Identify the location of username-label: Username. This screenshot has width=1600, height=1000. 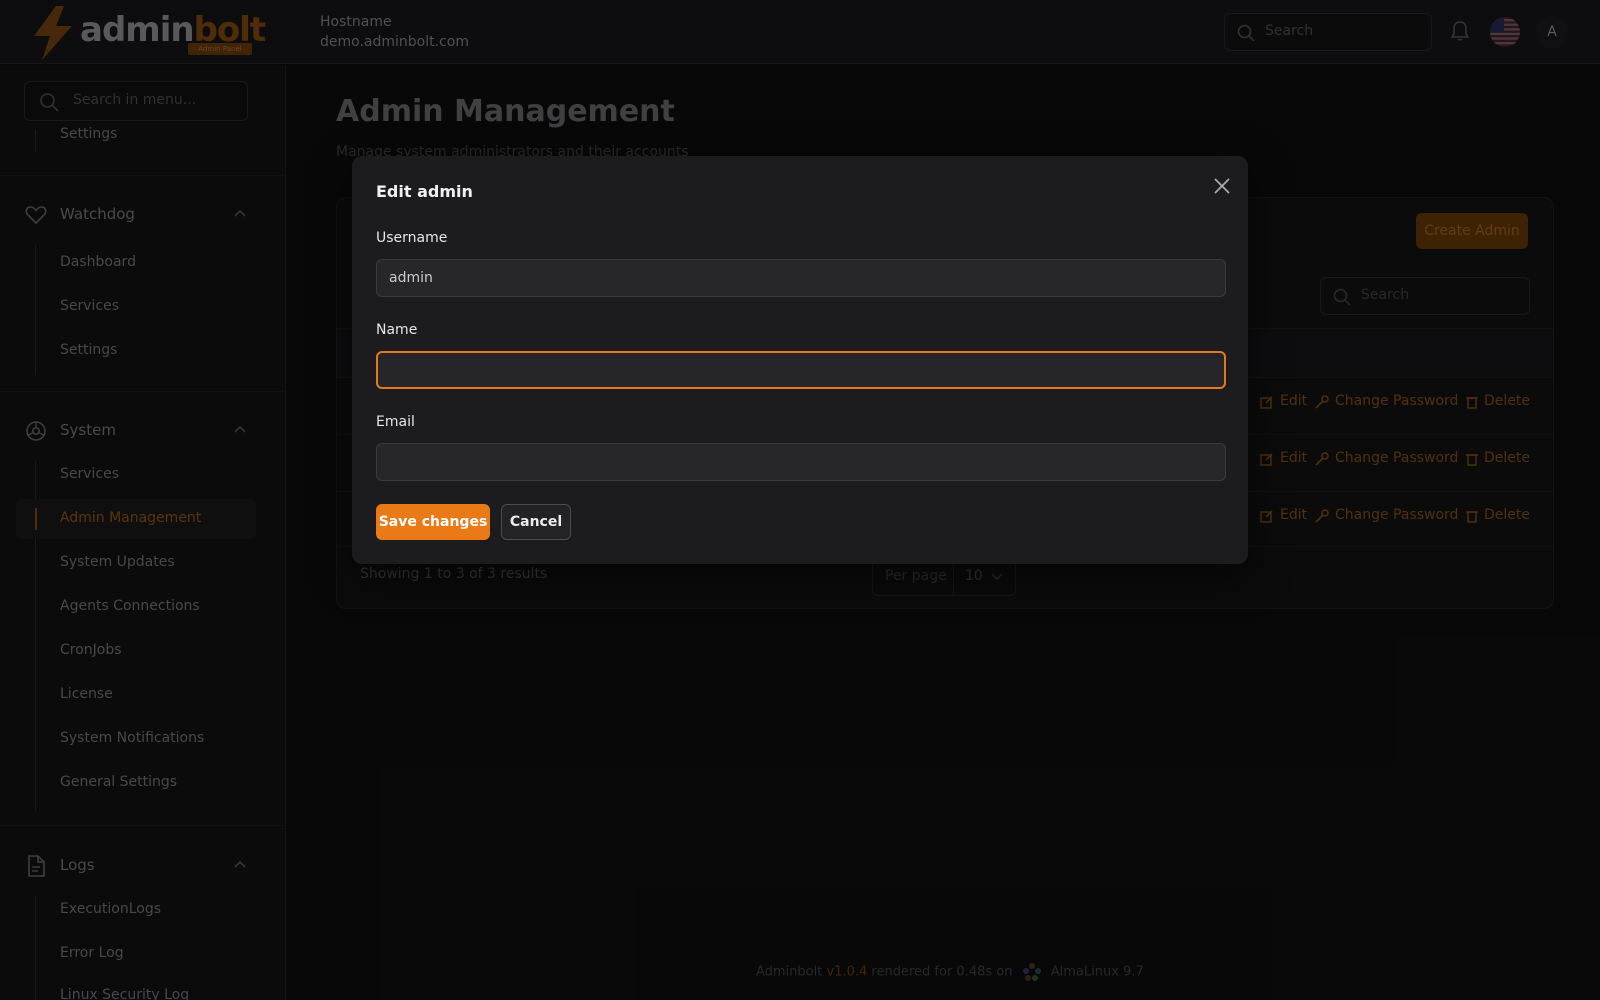
(412, 238).